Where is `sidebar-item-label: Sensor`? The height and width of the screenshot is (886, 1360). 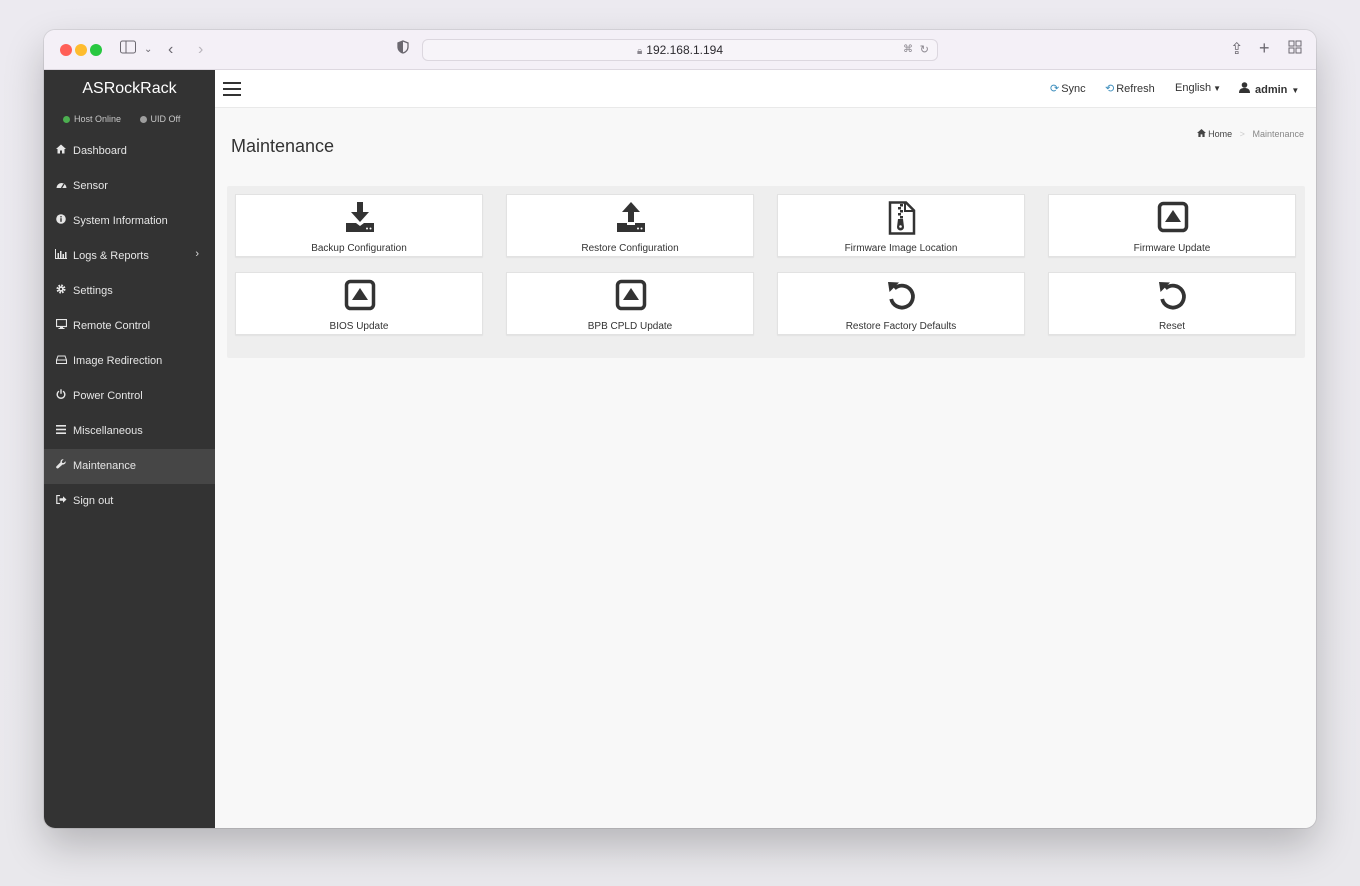
sidebar-item-label: Sensor is located at coordinates (90, 186).